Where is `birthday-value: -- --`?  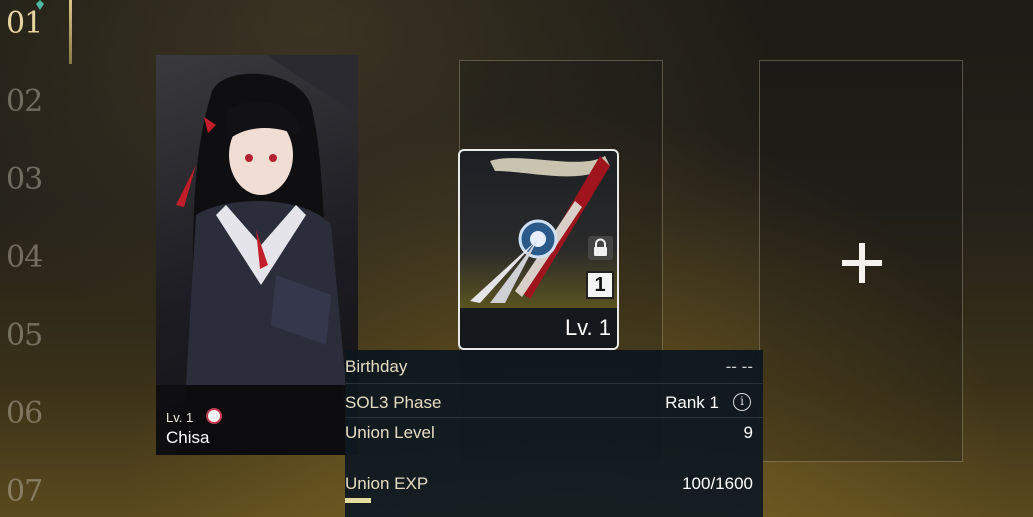 birthday-value: -- -- is located at coordinates (739, 366).